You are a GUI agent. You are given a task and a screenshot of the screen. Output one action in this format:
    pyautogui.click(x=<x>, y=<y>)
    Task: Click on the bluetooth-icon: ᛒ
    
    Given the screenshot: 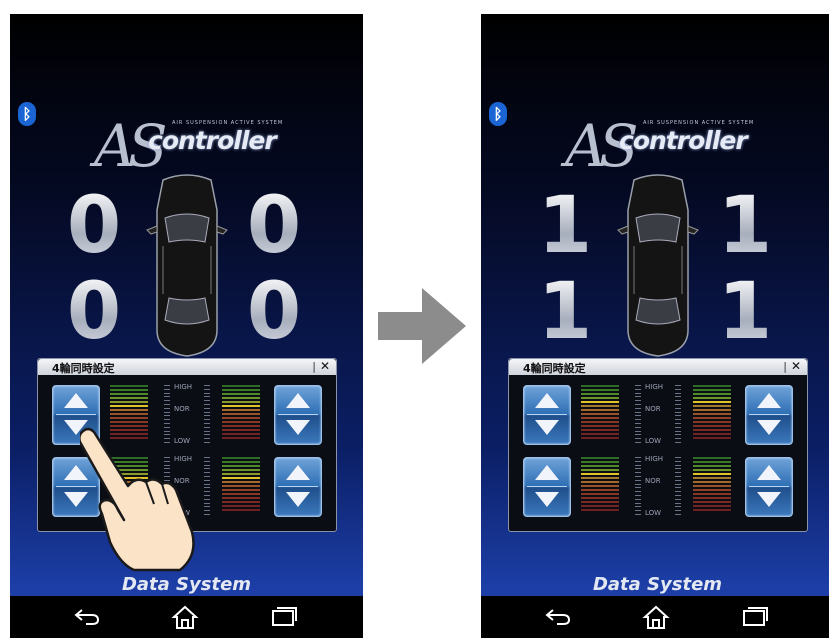 What is the action you would take?
    pyautogui.click(x=498, y=114)
    